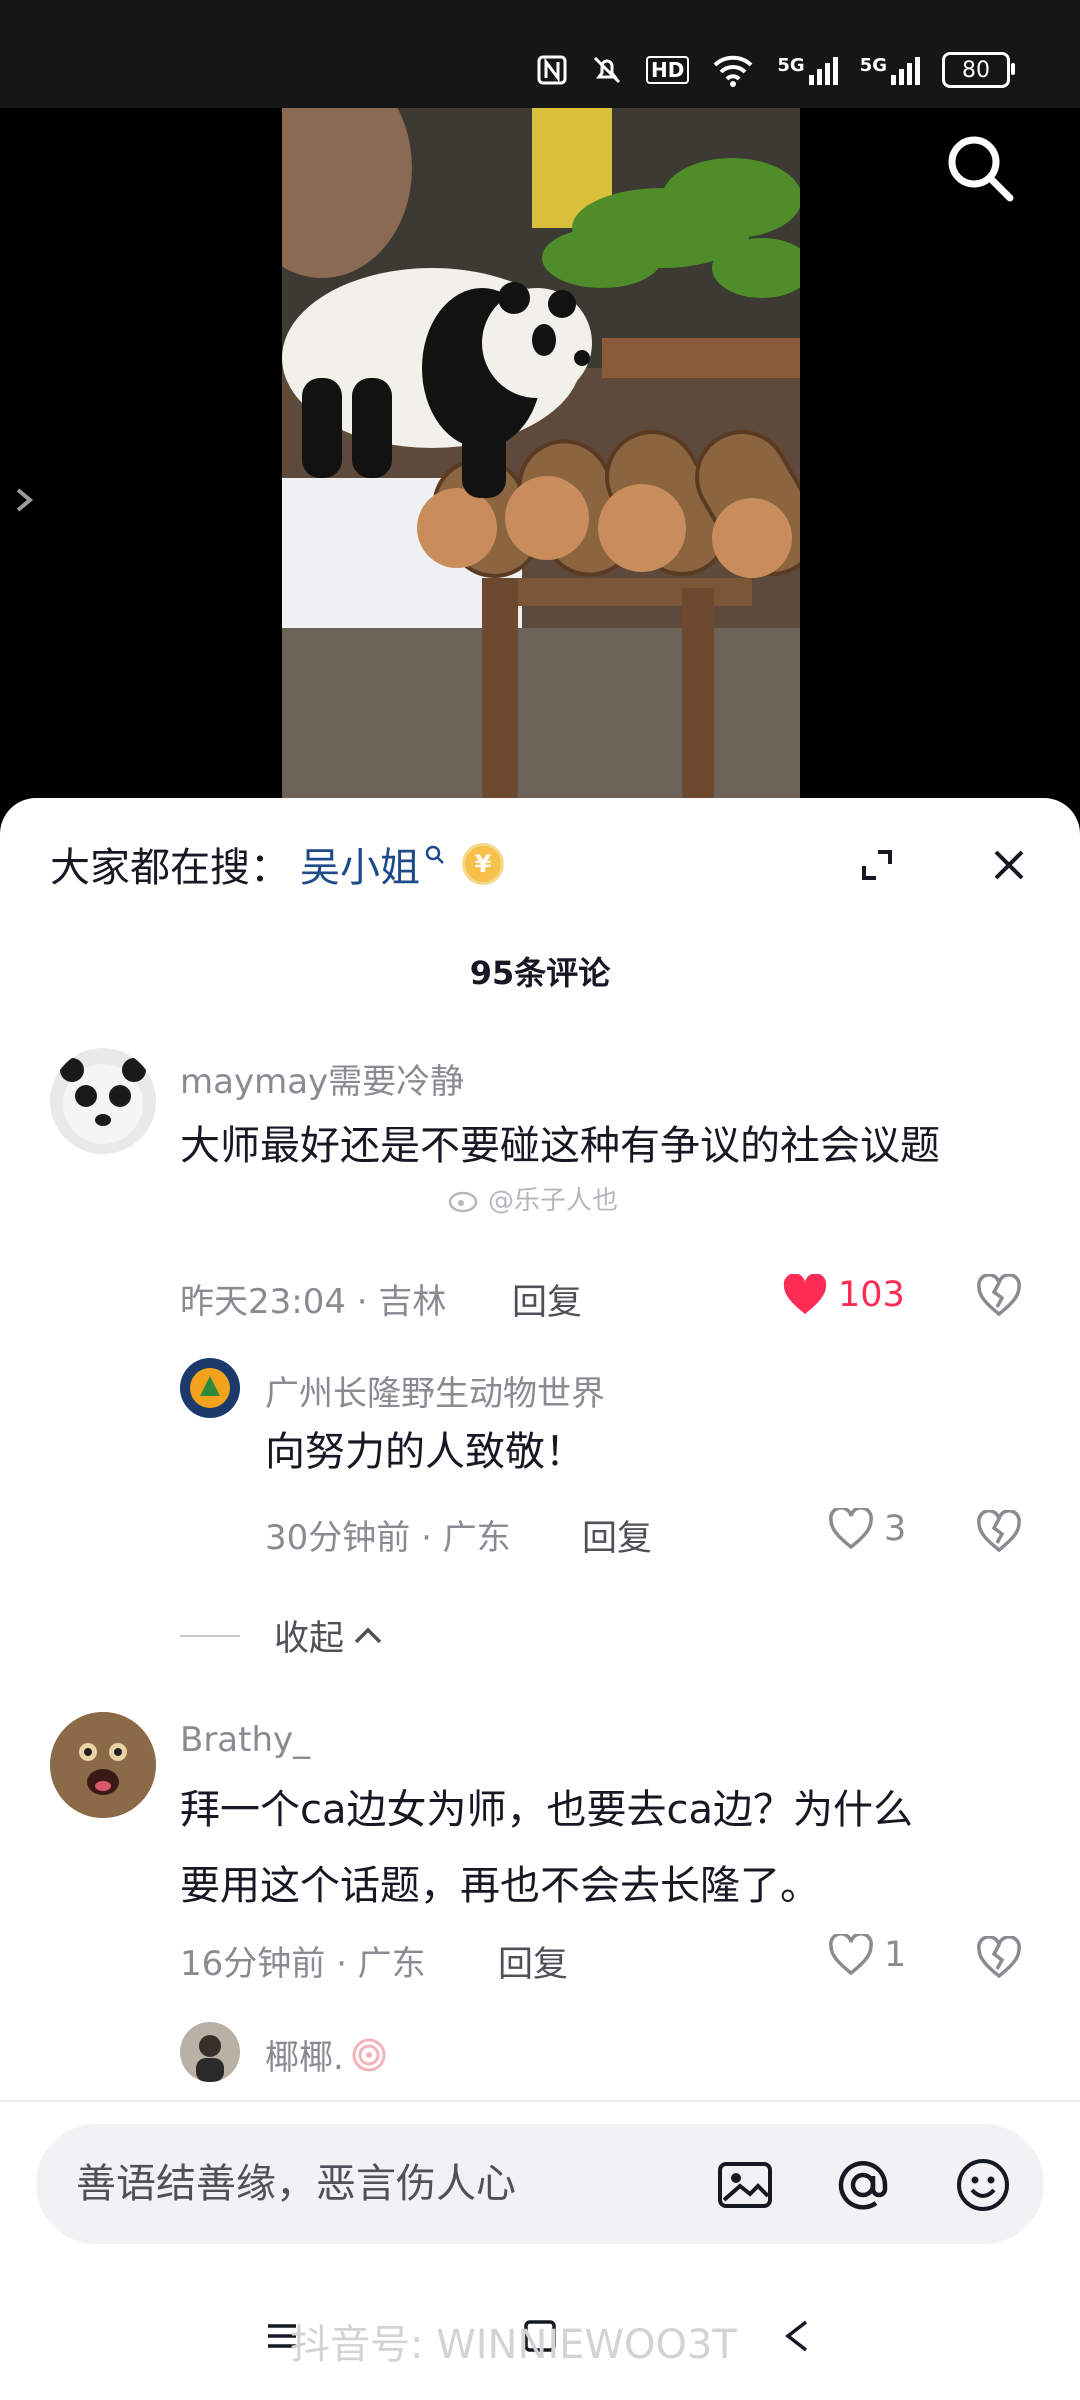  I want to click on like-count: 1, so click(895, 1955).